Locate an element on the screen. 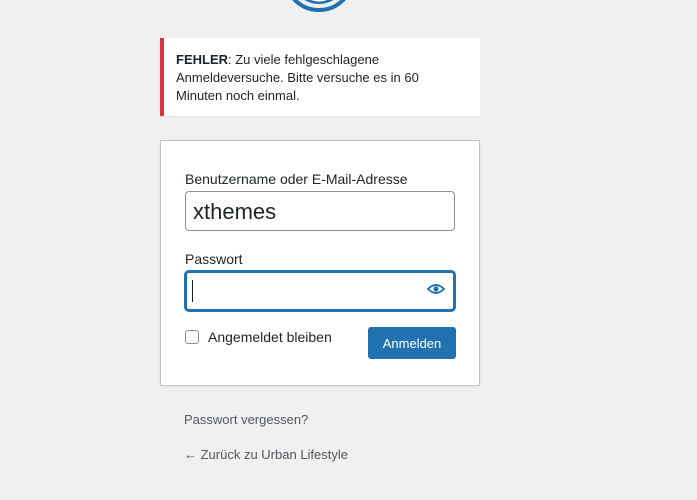 The image size is (697, 500). lost-password-link: Passwort vergessen? is located at coordinates (246, 419).